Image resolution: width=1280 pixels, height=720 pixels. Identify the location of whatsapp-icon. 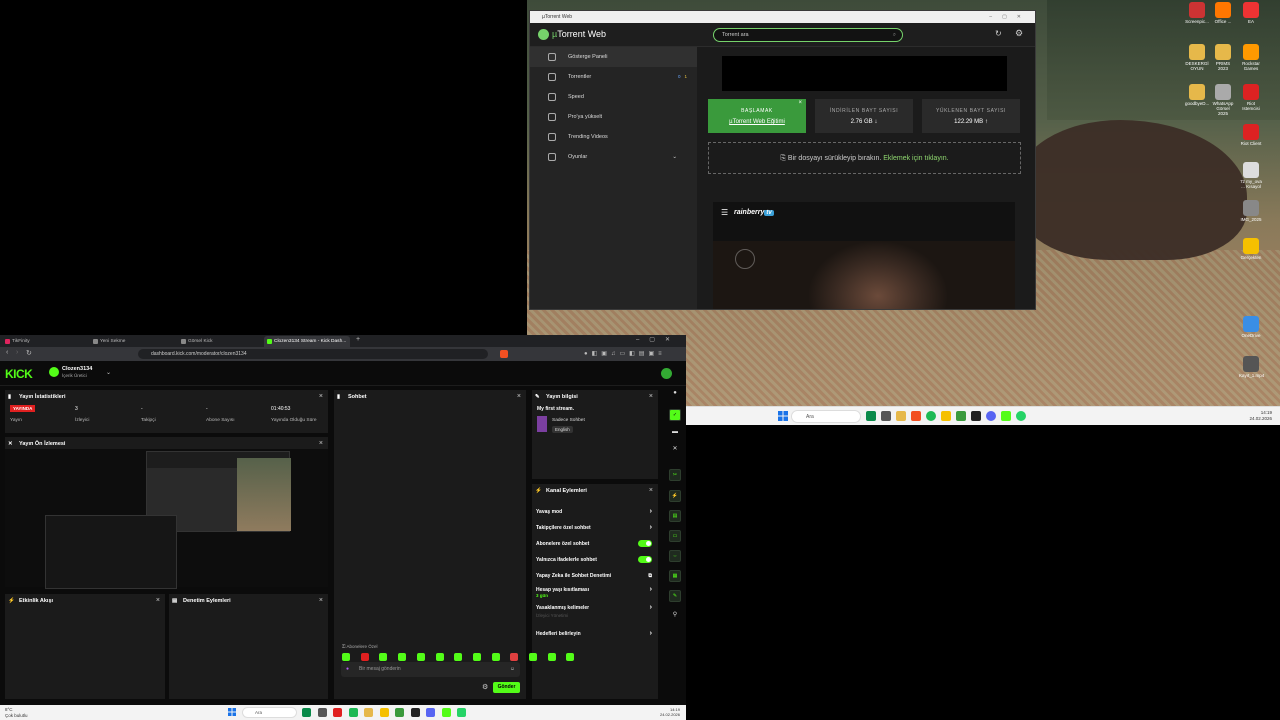
(1021, 416).